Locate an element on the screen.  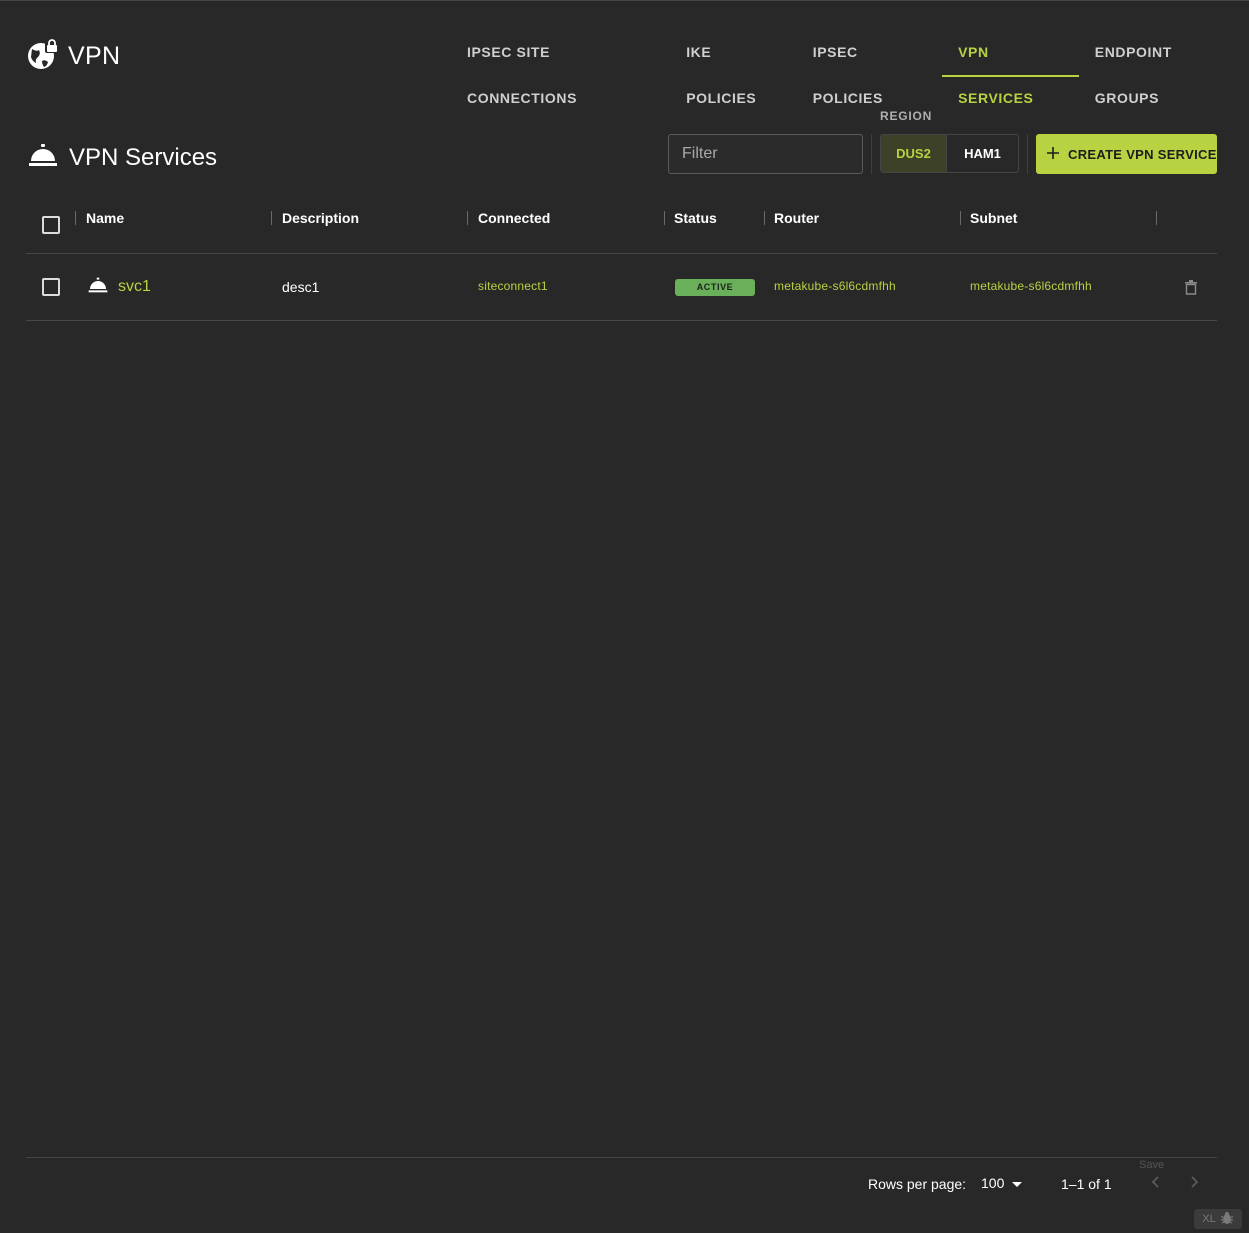
app-brand: VPN is located at coordinates (73, 56).